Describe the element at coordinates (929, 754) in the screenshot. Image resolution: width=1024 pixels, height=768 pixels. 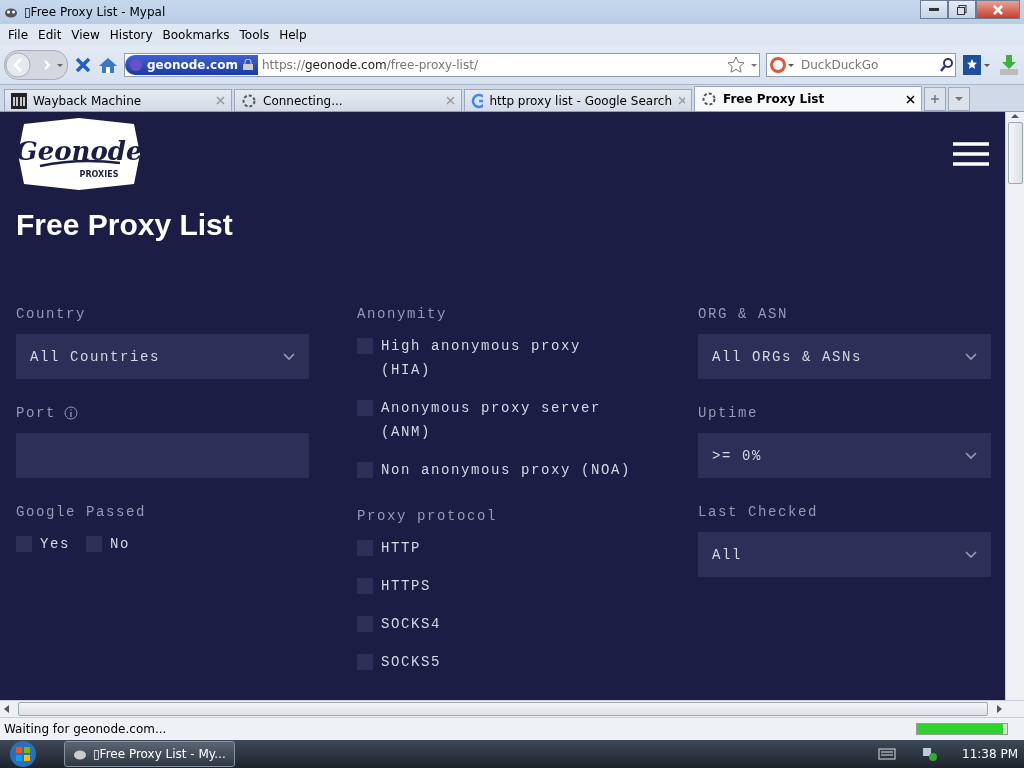
I see `network-icon` at that location.